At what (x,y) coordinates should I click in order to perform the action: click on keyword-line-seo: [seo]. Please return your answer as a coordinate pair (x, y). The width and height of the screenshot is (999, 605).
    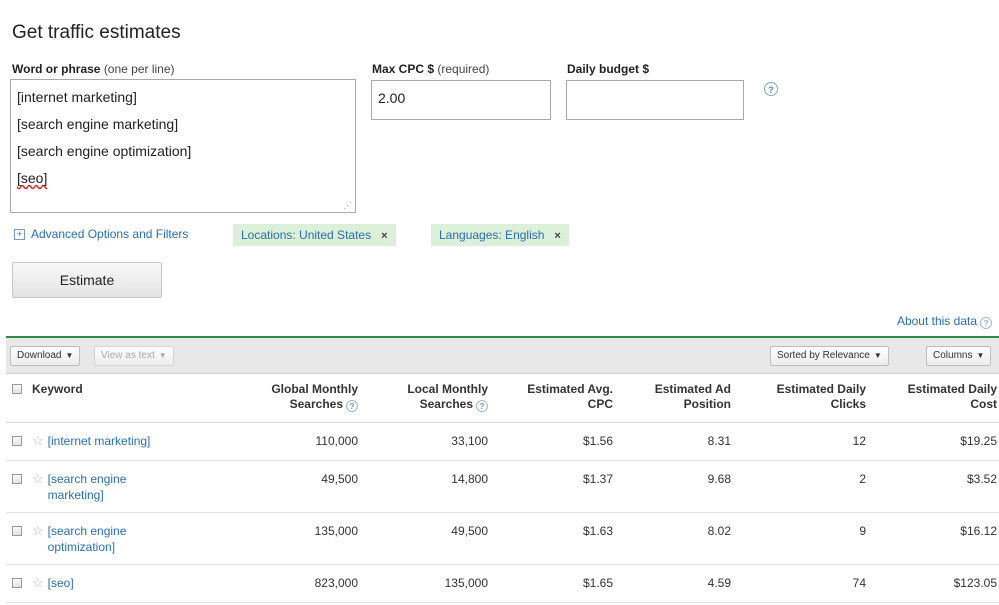
    Looking at the image, I should click on (32, 178).